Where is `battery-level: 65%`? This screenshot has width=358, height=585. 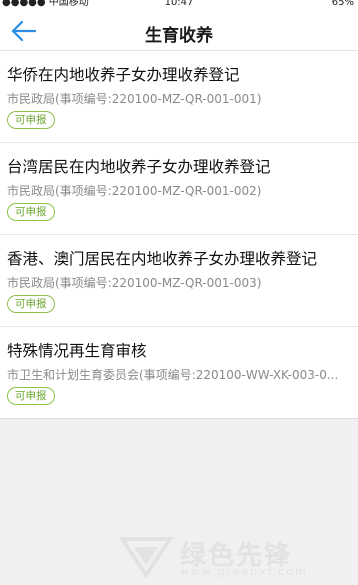 battery-level: 65% is located at coordinates (342, 4).